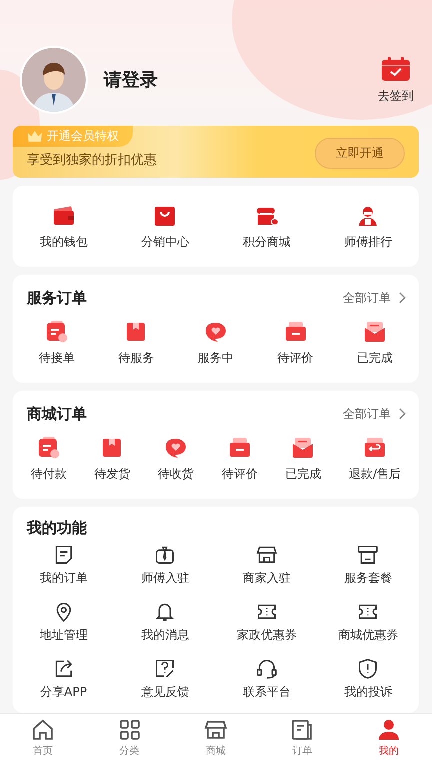 Image resolution: width=432 pixels, height=768 pixels. I want to click on function-item: 家政优惠券, so click(267, 622).